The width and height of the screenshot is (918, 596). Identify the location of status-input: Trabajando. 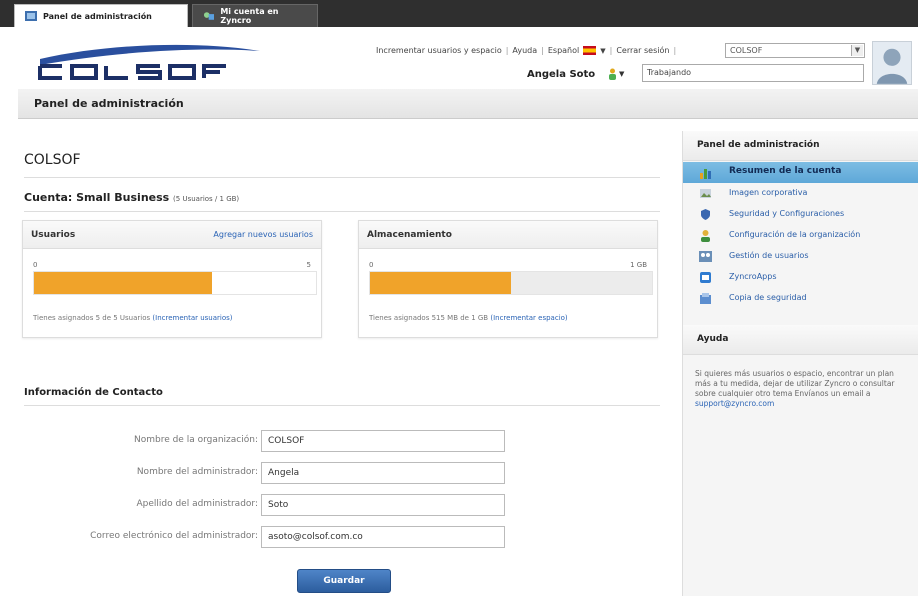
(753, 73).